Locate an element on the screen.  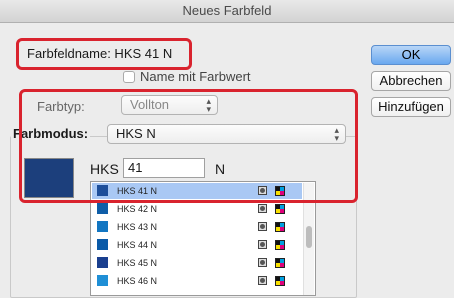
swatch-label: HKS 43 N is located at coordinates (137, 227).